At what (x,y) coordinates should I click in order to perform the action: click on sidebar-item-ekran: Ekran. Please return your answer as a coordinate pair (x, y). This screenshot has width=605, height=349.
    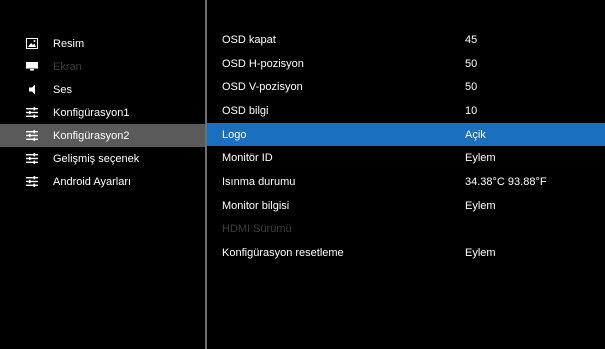
    Looking at the image, I should click on (102, 66).